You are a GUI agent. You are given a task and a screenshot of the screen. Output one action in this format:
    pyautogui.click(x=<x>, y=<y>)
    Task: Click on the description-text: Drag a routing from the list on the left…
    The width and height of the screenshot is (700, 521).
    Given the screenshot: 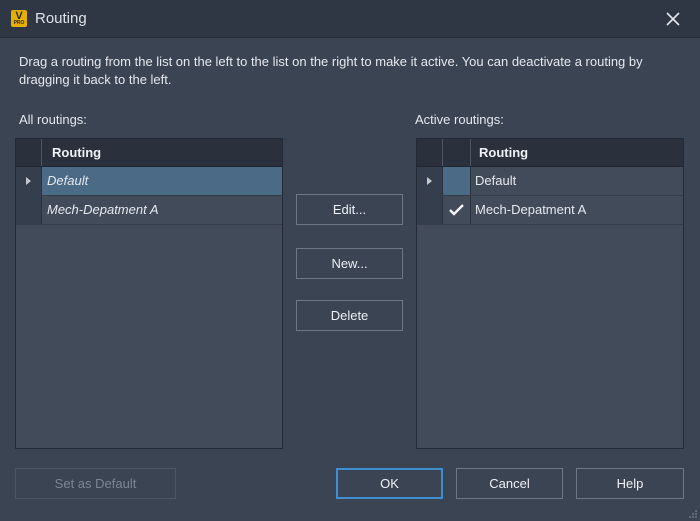 What is the action you would take?
    pyautogui.click(x=331, y=70)
    